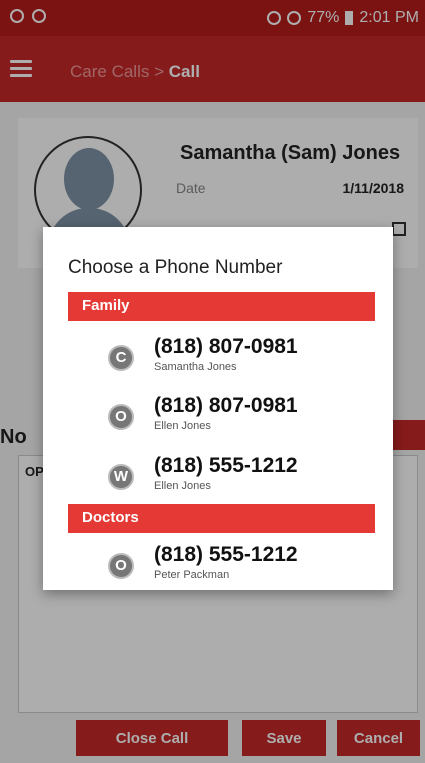 The height and width of the screenshot is (763, 425). Describe the element at coordinates (238, 360) in the screenshot. I see `phone-option: C (818) 807-0981 Samantha Jones` at that location.